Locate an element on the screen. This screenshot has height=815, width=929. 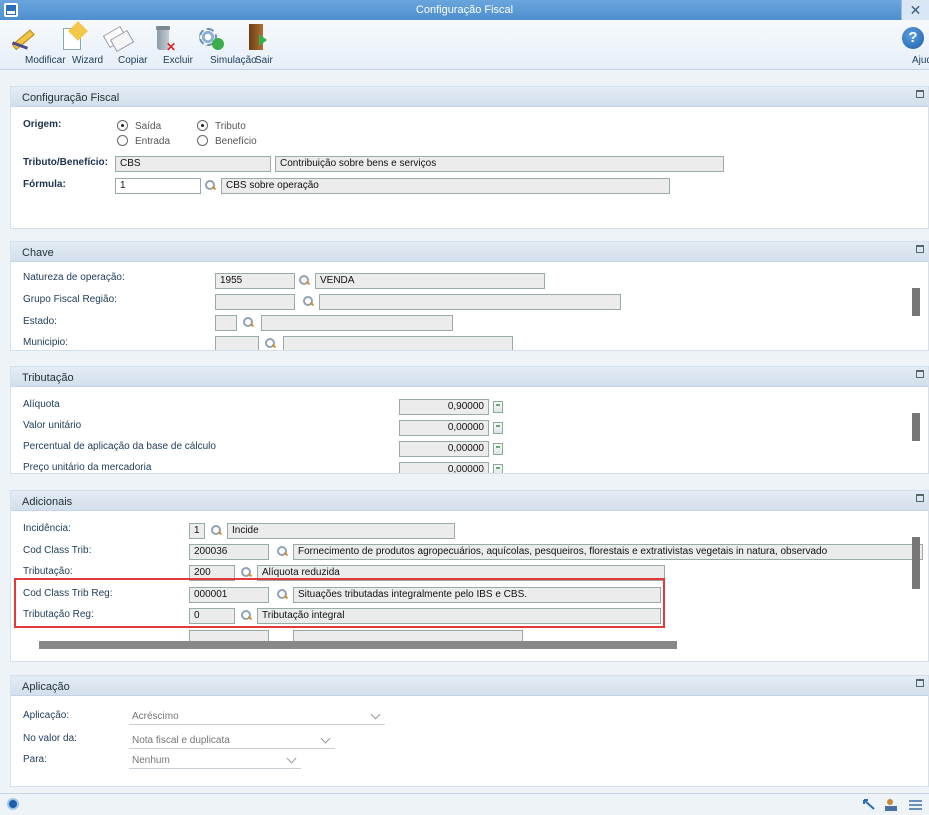
tributo-radio is located at coordinates (202, 125).